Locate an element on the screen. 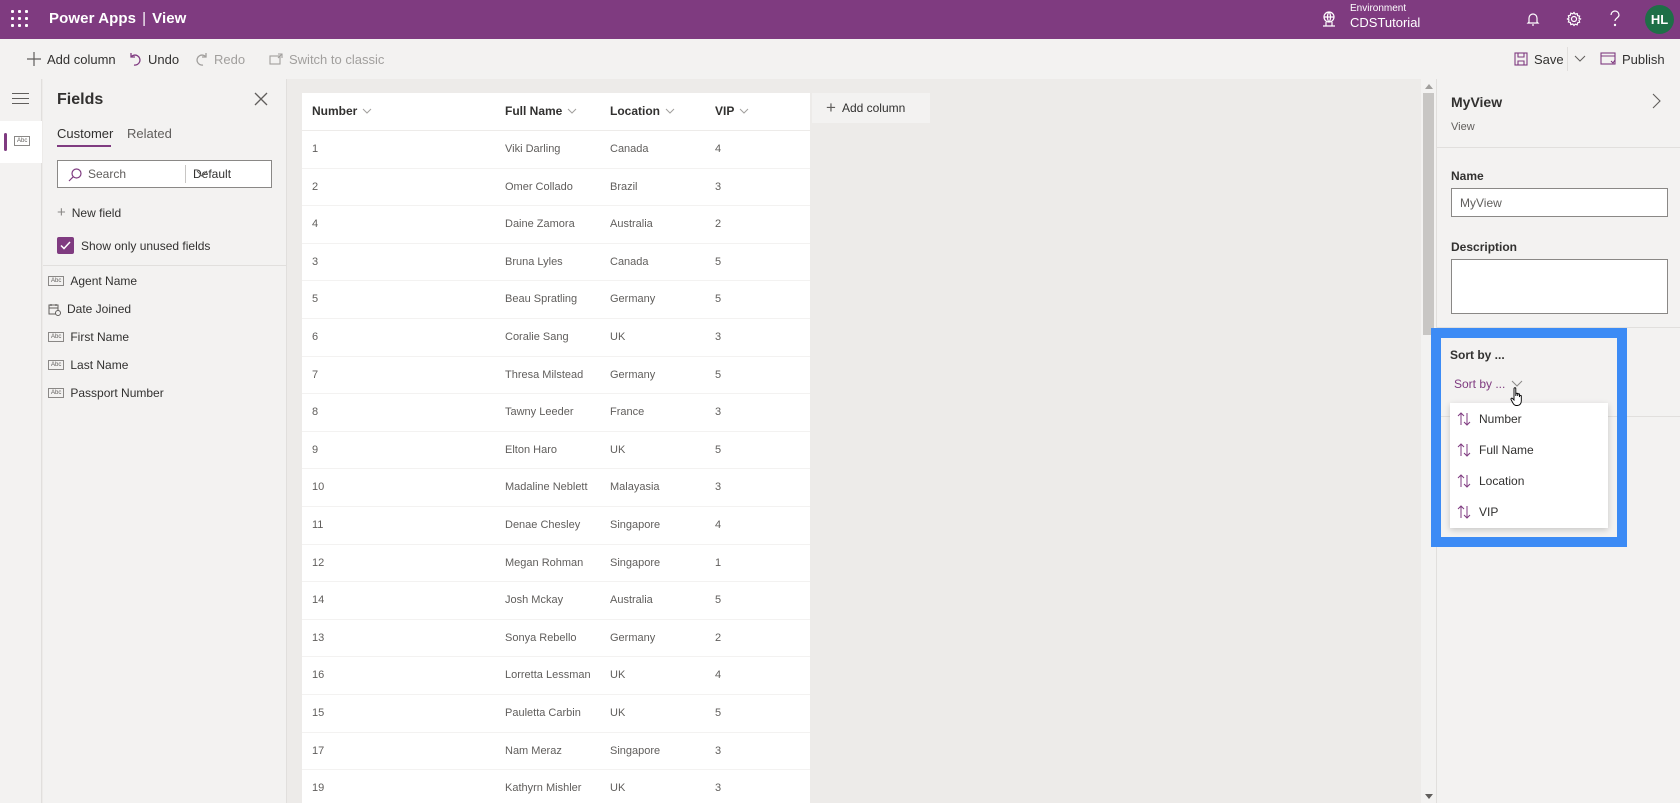 The width and height of the screenshot is (1680, 803). cell-vip: 4 is located at coordinates (718, 675).